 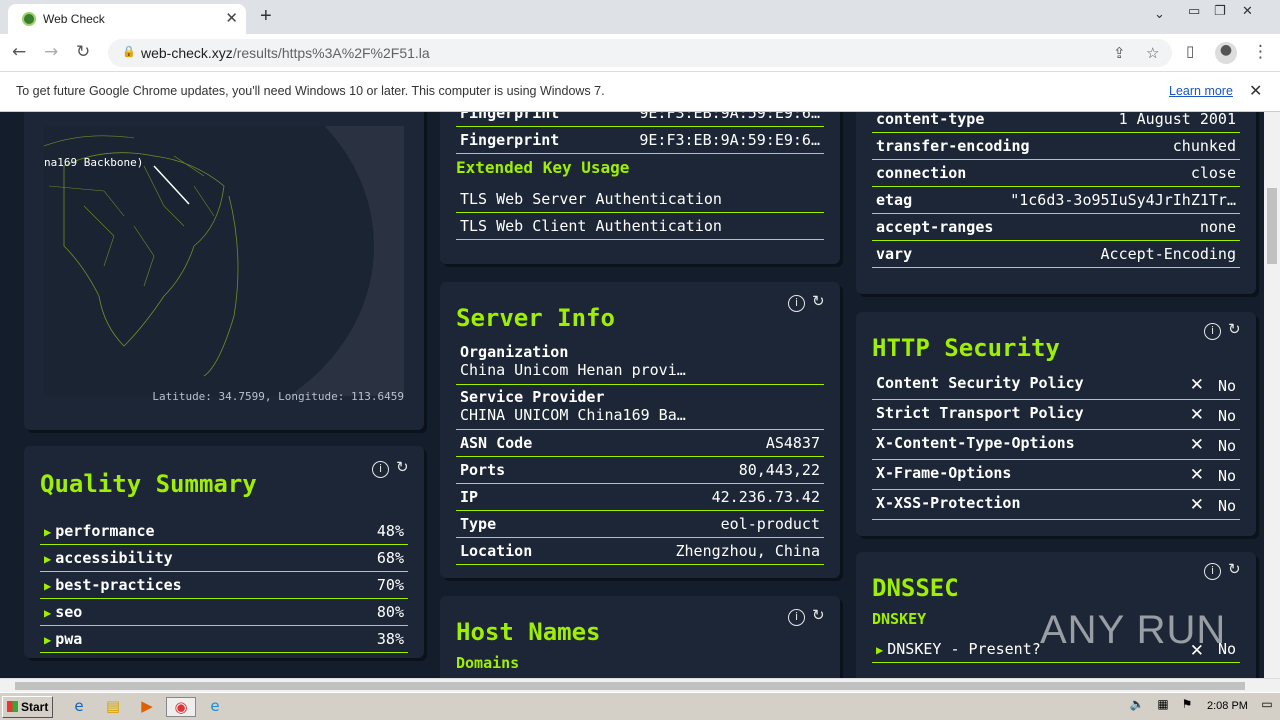 I want to click on volume-icon: 🔈, so click(x=1137, y=707).